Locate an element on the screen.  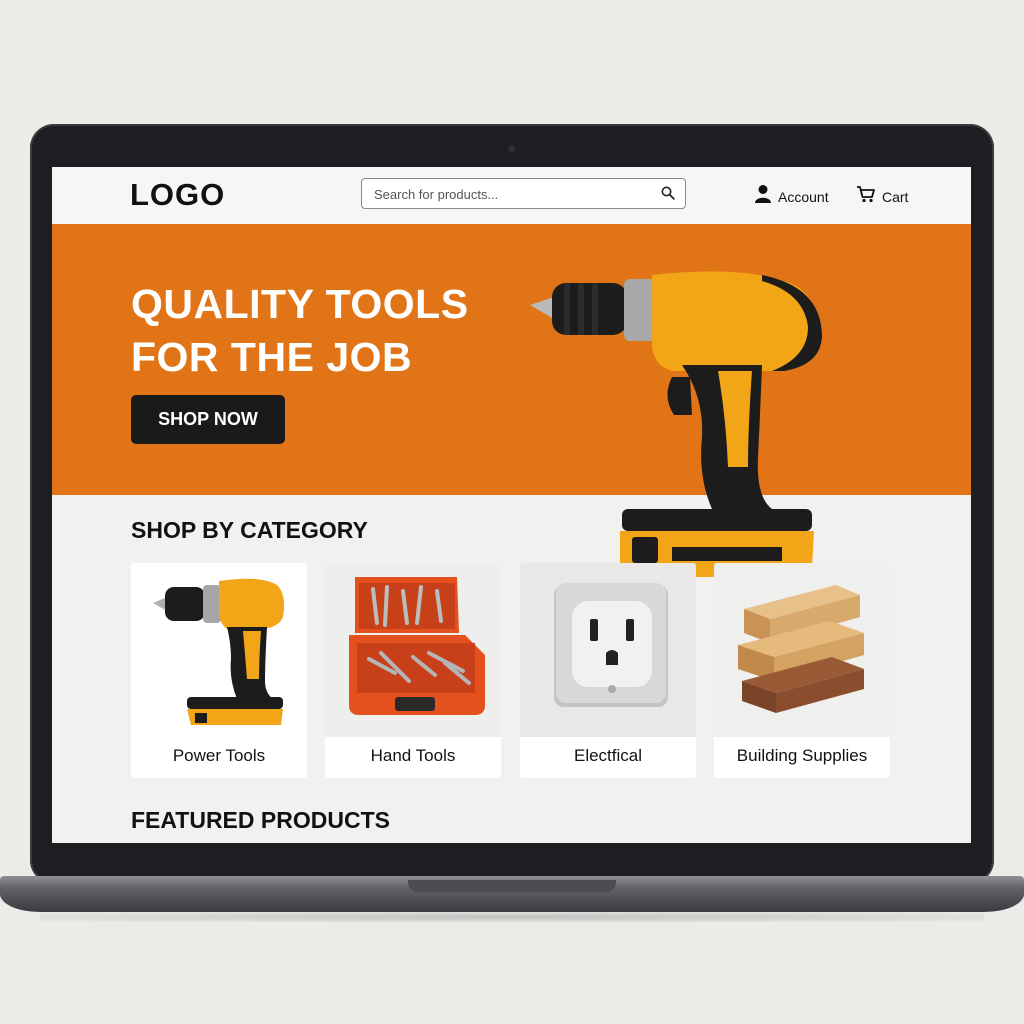
account-link: Account is located at coordinates (791, 196).